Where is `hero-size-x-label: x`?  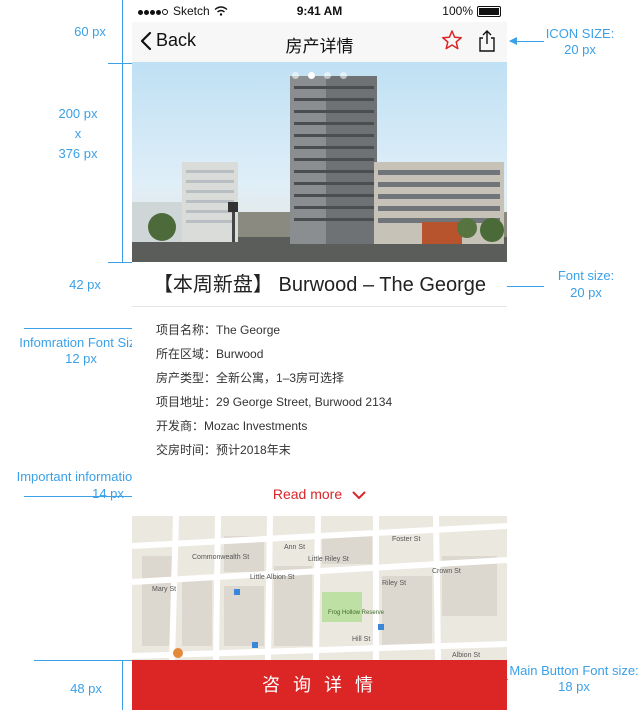 hero-size-x-label: x is located at coordinates (78, 133).